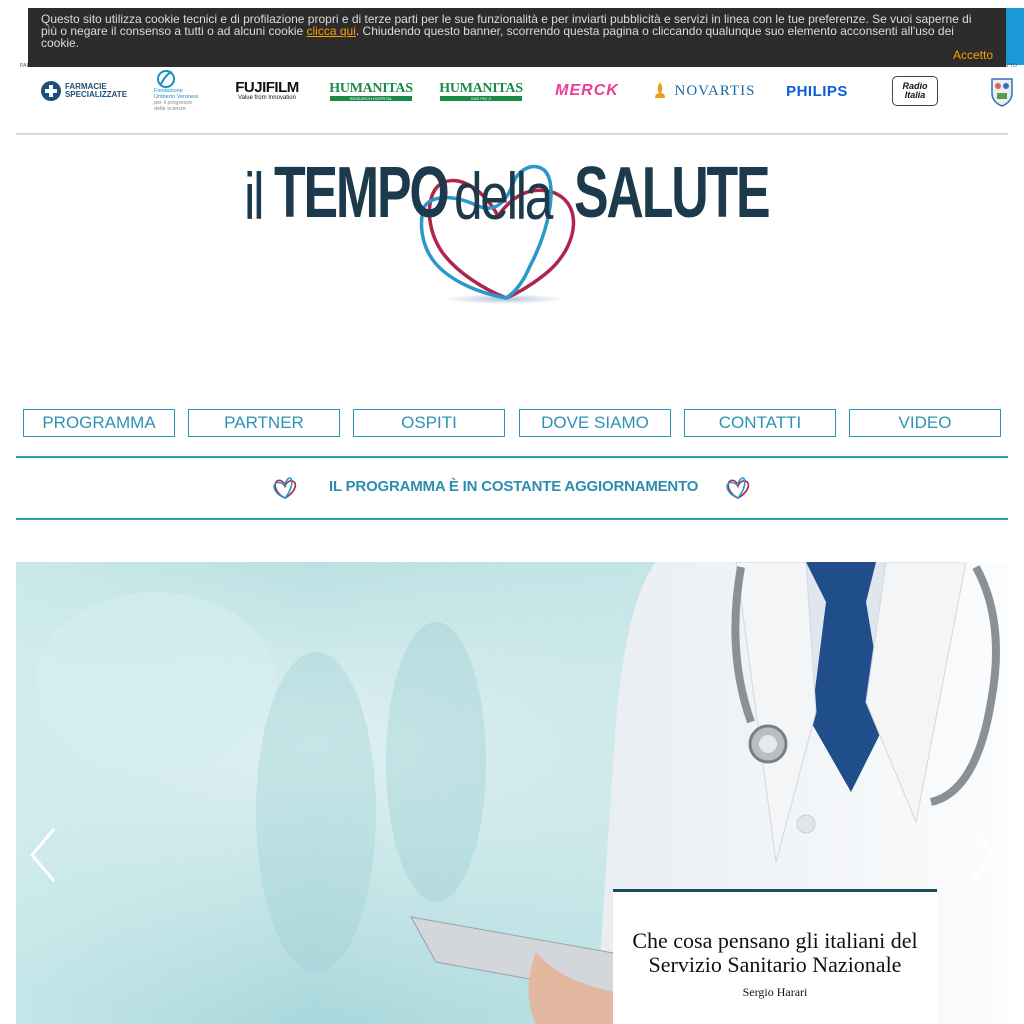 This screenshot has height=1024, width=1024. What do you see at coordinates (254, 196) in the screenshot?
I see `brand-word-il: il` at bounding box center [254, 196].